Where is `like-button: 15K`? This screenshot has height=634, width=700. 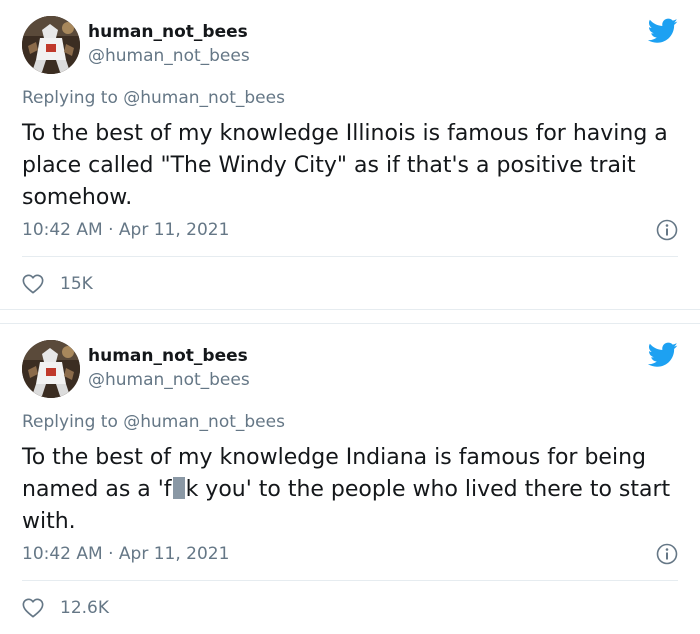
like-button: 15K is located at coordinates (57, 284).